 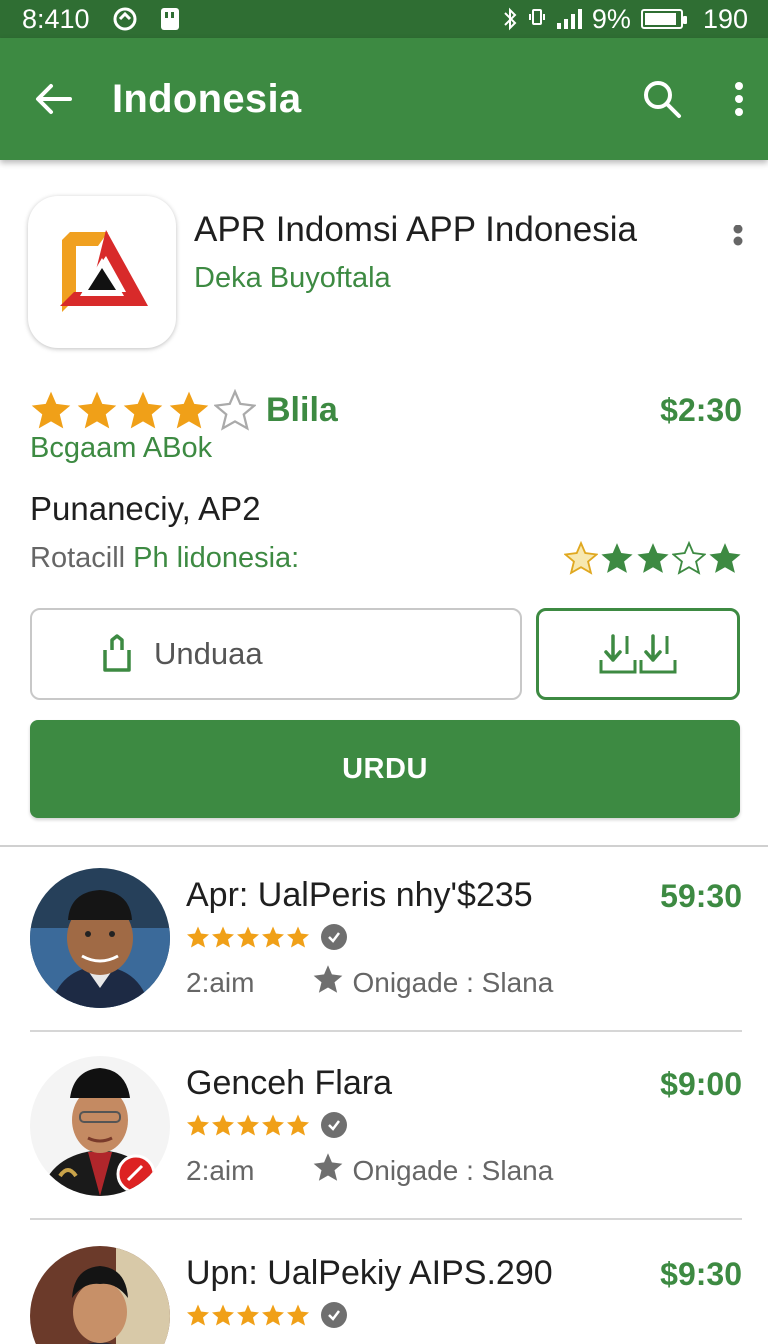 What do you see at coordinates (145, 508) in the screenshot?
I see `app-subtitle: Punaneciy, AP2` at bounding box center [145, 508].